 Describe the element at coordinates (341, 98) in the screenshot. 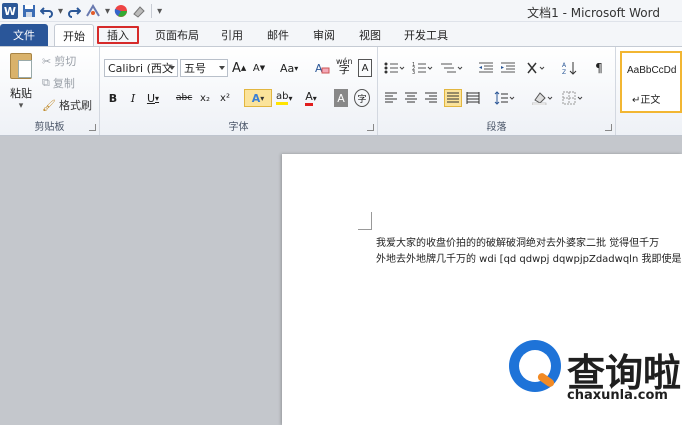

I see `char-shading-button: A` at that location.